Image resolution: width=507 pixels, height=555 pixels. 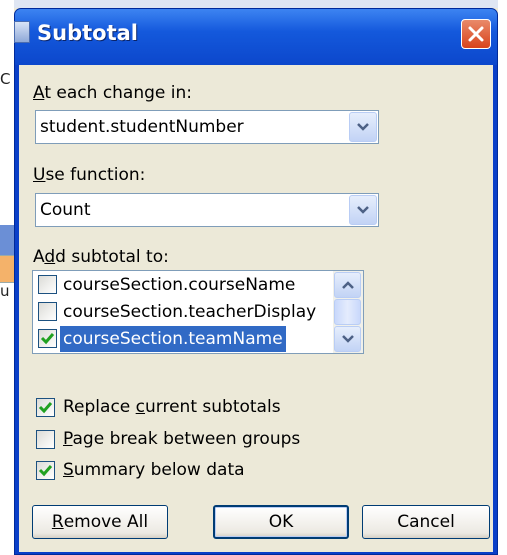 I want to click on list-item-label: courseSection.teamName, so click(x=173, y=339).